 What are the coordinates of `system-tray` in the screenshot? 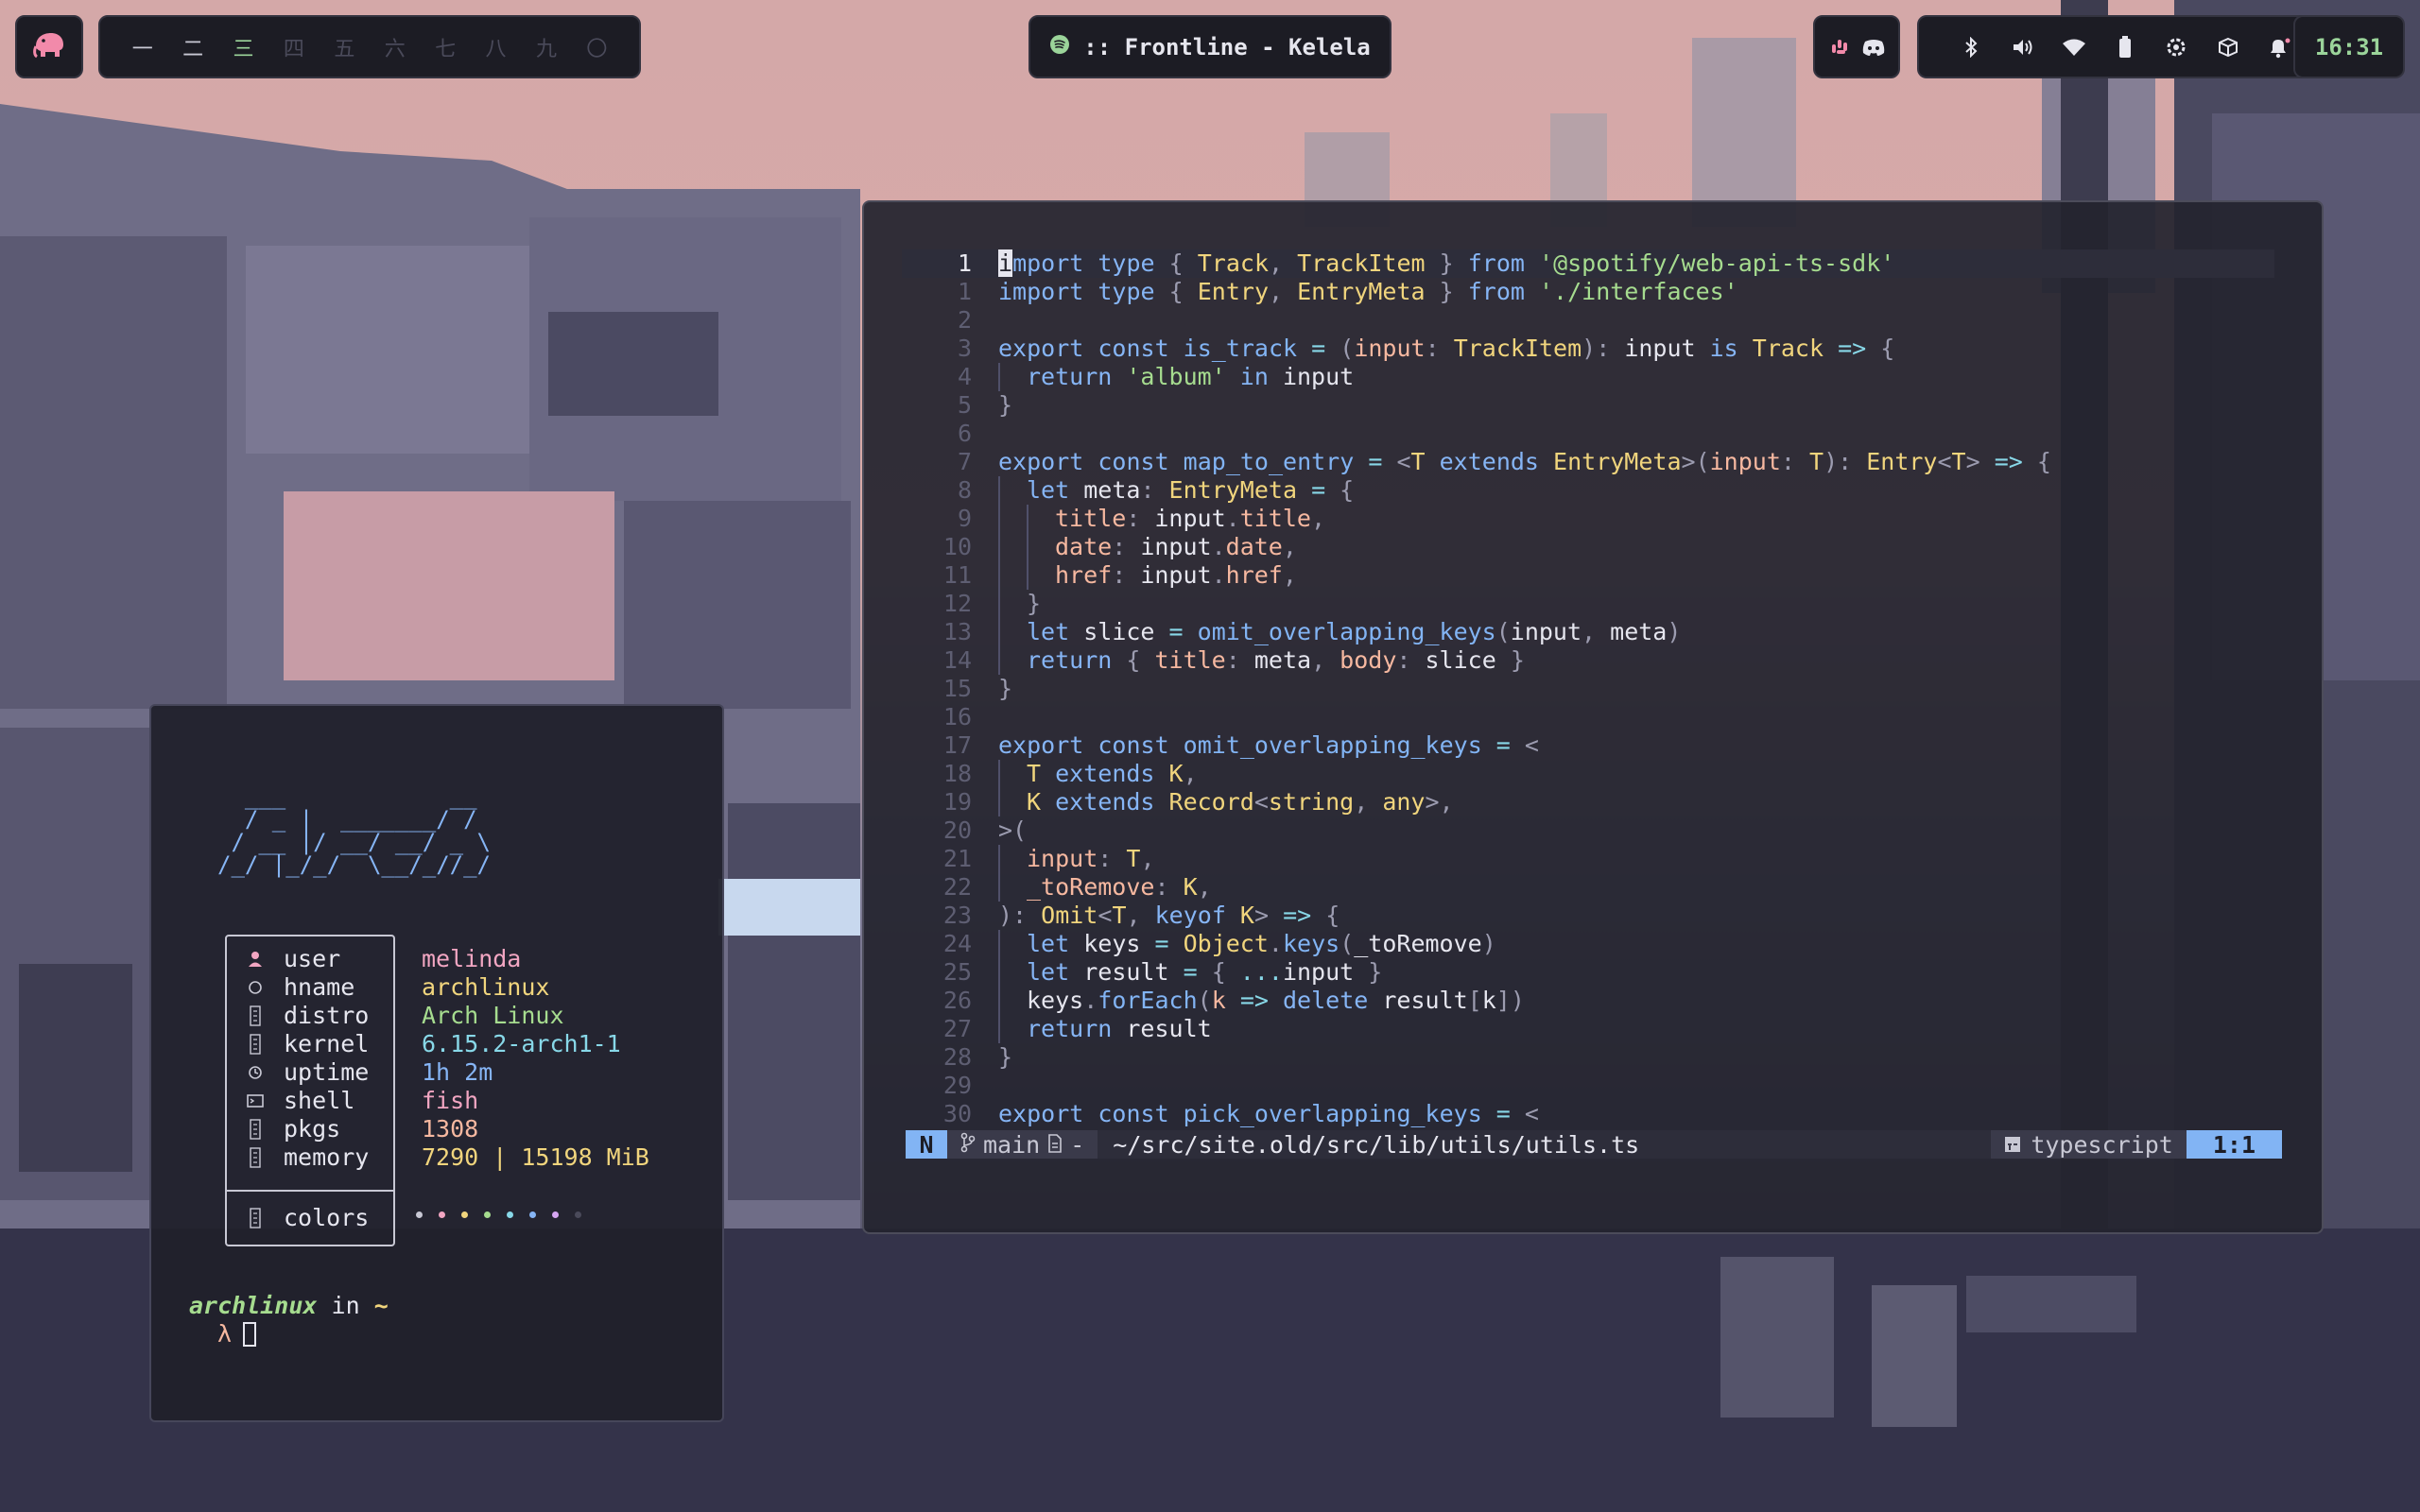 It's located at (2125, 46).